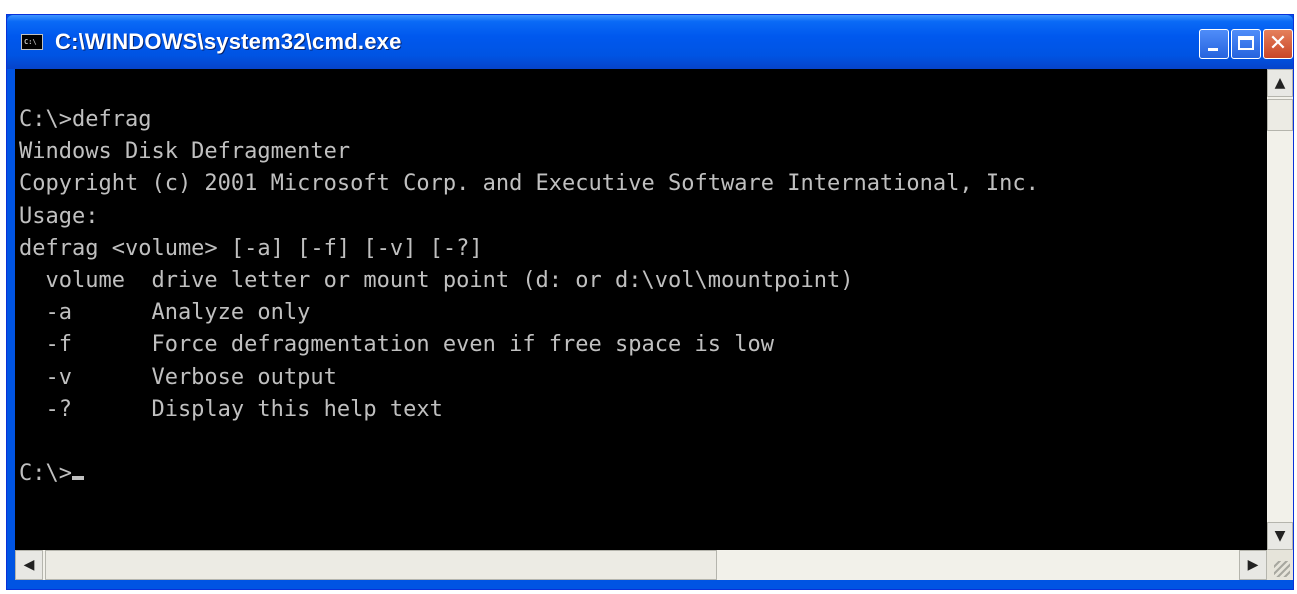 This screenshot has height=594, width=1297. I want to click on scroll-down-button: ▼, so click(1280, 536).